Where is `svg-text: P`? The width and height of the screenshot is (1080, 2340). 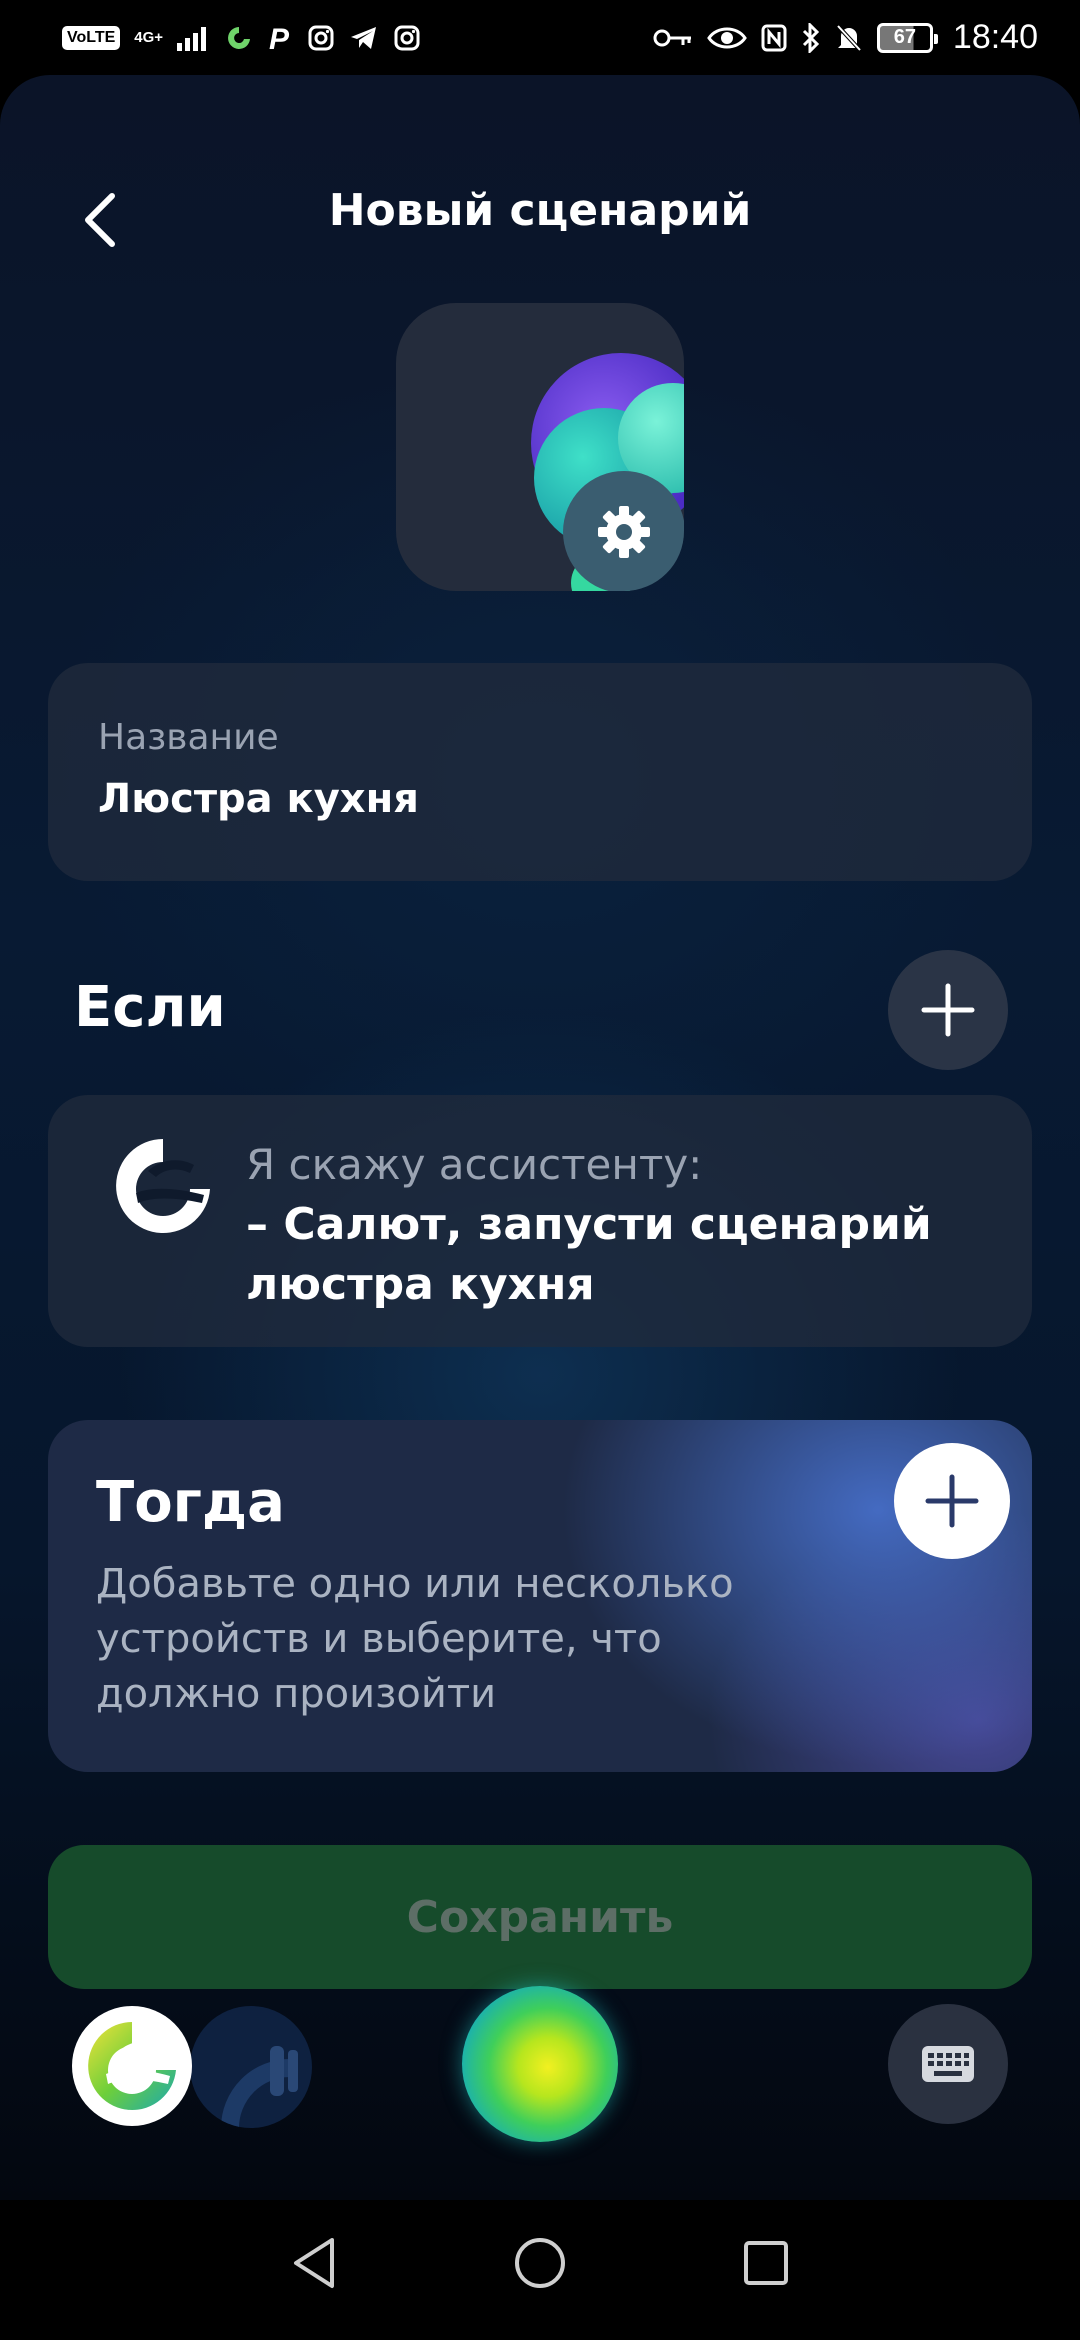 svg-text: P is located at coordinates (279, 38).